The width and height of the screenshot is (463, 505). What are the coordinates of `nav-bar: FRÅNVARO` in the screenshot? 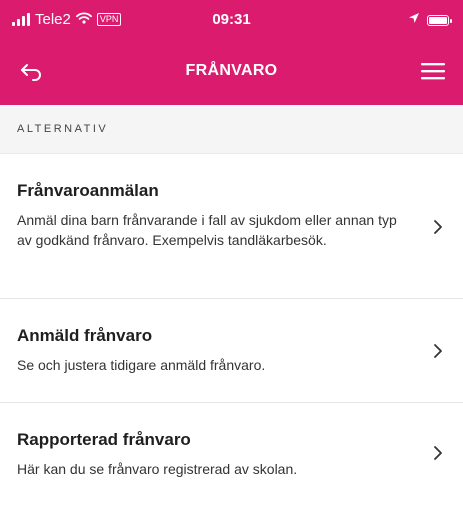 It's located at (231, 72).